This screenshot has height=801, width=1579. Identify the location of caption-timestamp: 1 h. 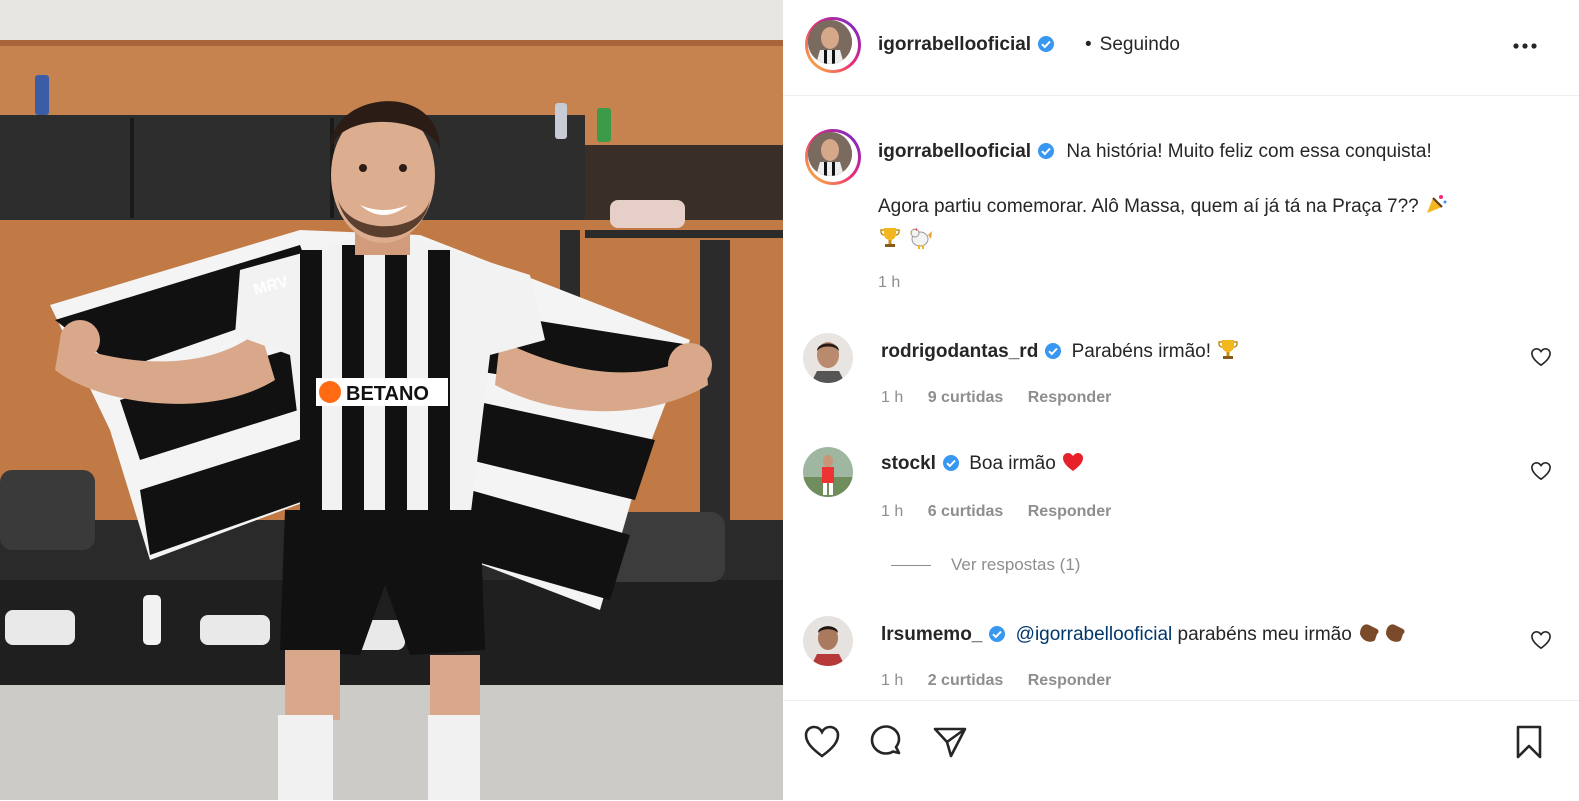
(889, 282).